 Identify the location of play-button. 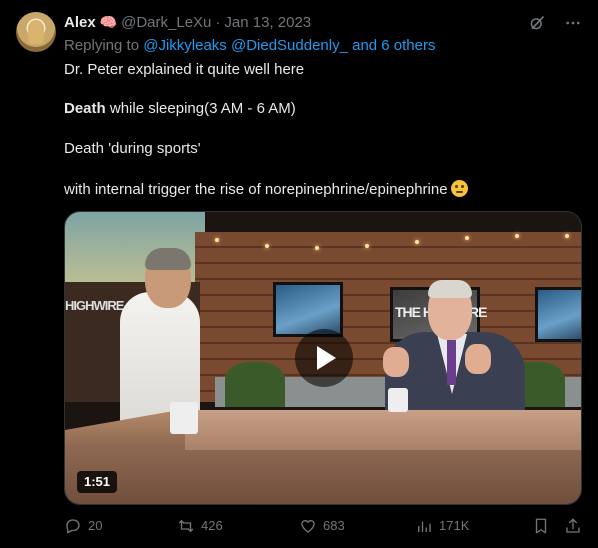
(324, 358).